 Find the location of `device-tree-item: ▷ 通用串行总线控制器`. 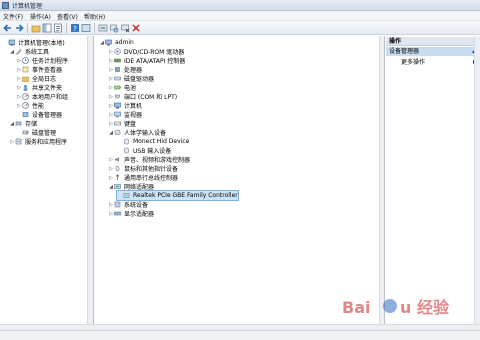

device-tree-item: ▷ 通用串行总线控制器 is located at coordinates (143, 177).